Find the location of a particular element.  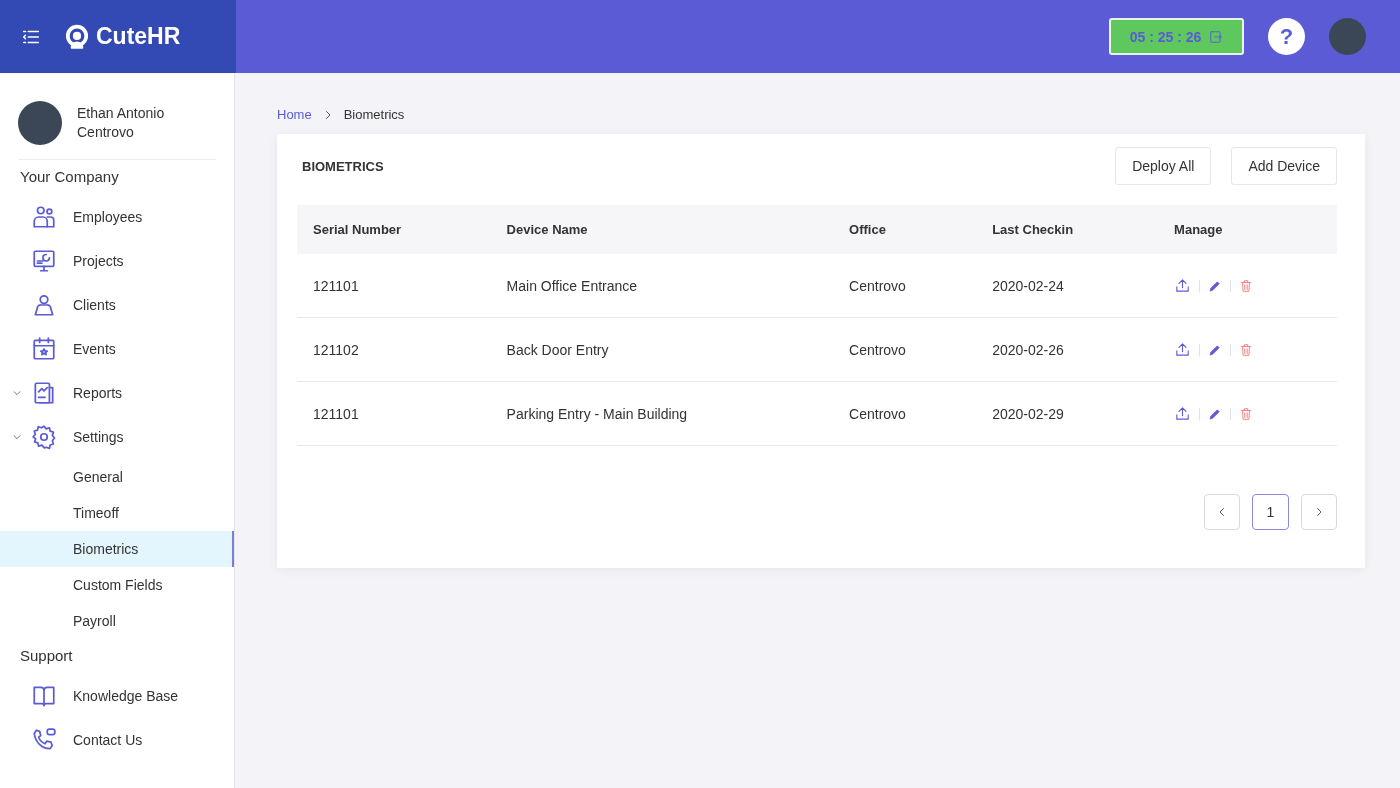

book-icon is located at coordinates (44, 696).